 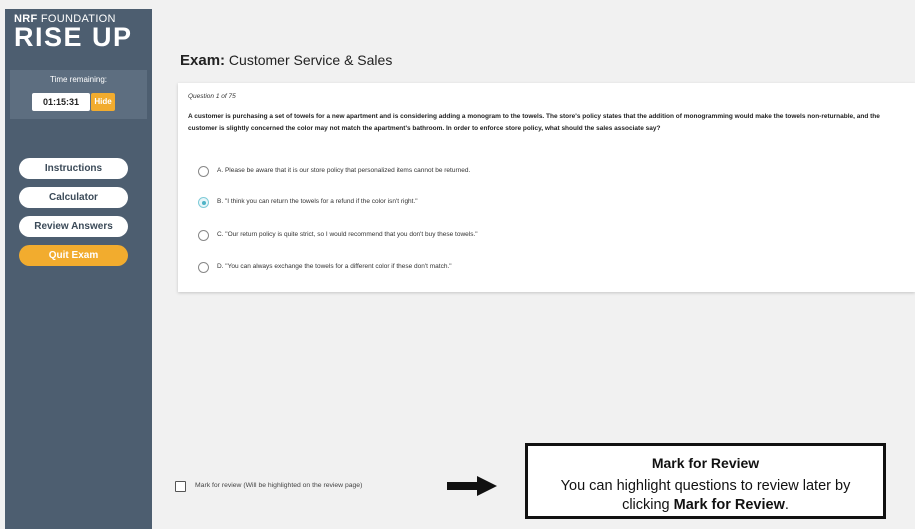 What do you see at coordinates (103, 102) in the screenshot?
I see `hide-timer-button: Hide` at bounding box center [103, 102].